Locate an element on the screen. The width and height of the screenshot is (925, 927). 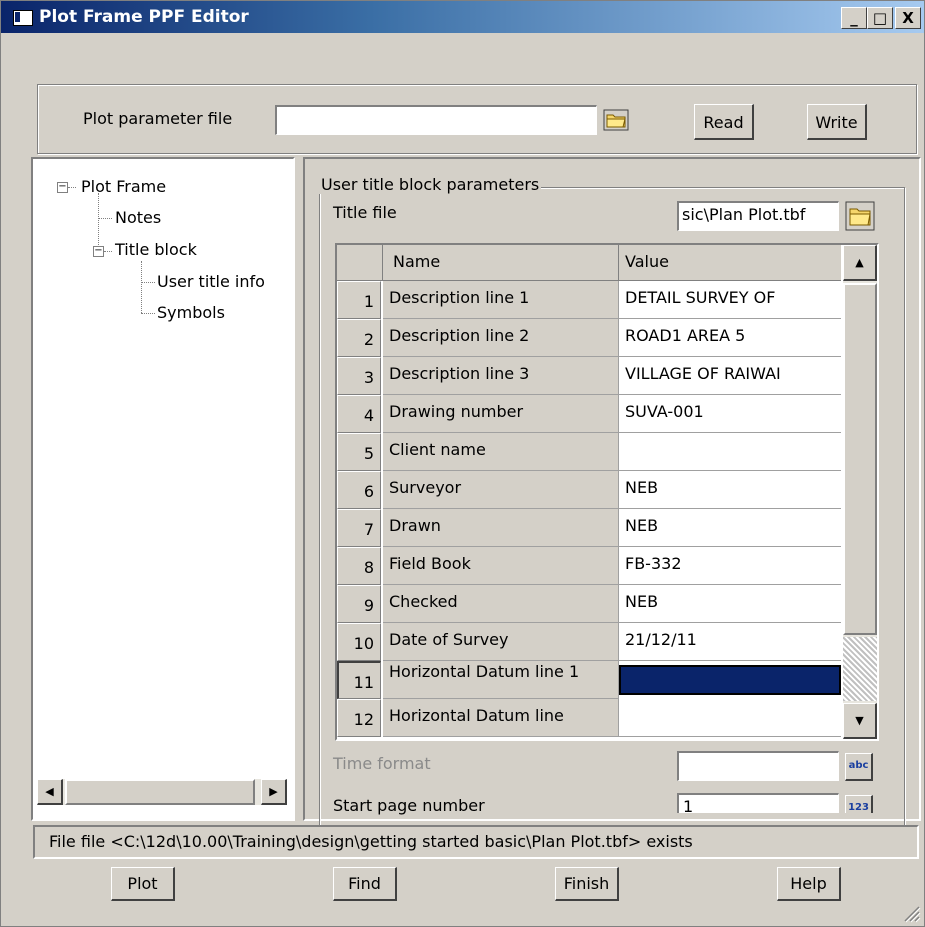
row-number: 9 is located at coordinates (359, 604).